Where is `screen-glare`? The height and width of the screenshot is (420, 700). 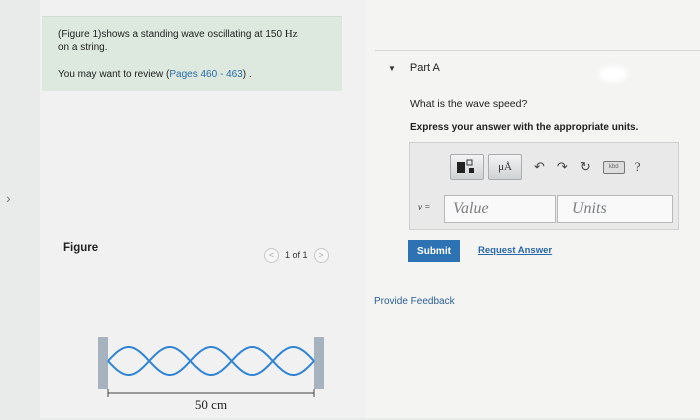 screen-glare is located at coordinates (613, 74).